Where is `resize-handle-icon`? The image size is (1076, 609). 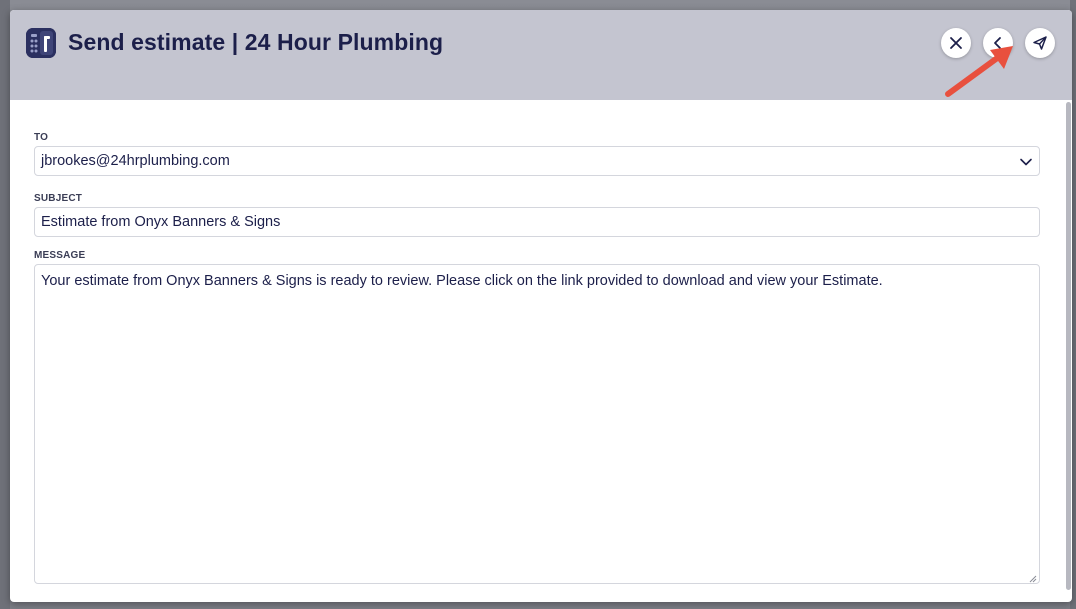 resize-handle-icon is located at coordinates (1032, 577).